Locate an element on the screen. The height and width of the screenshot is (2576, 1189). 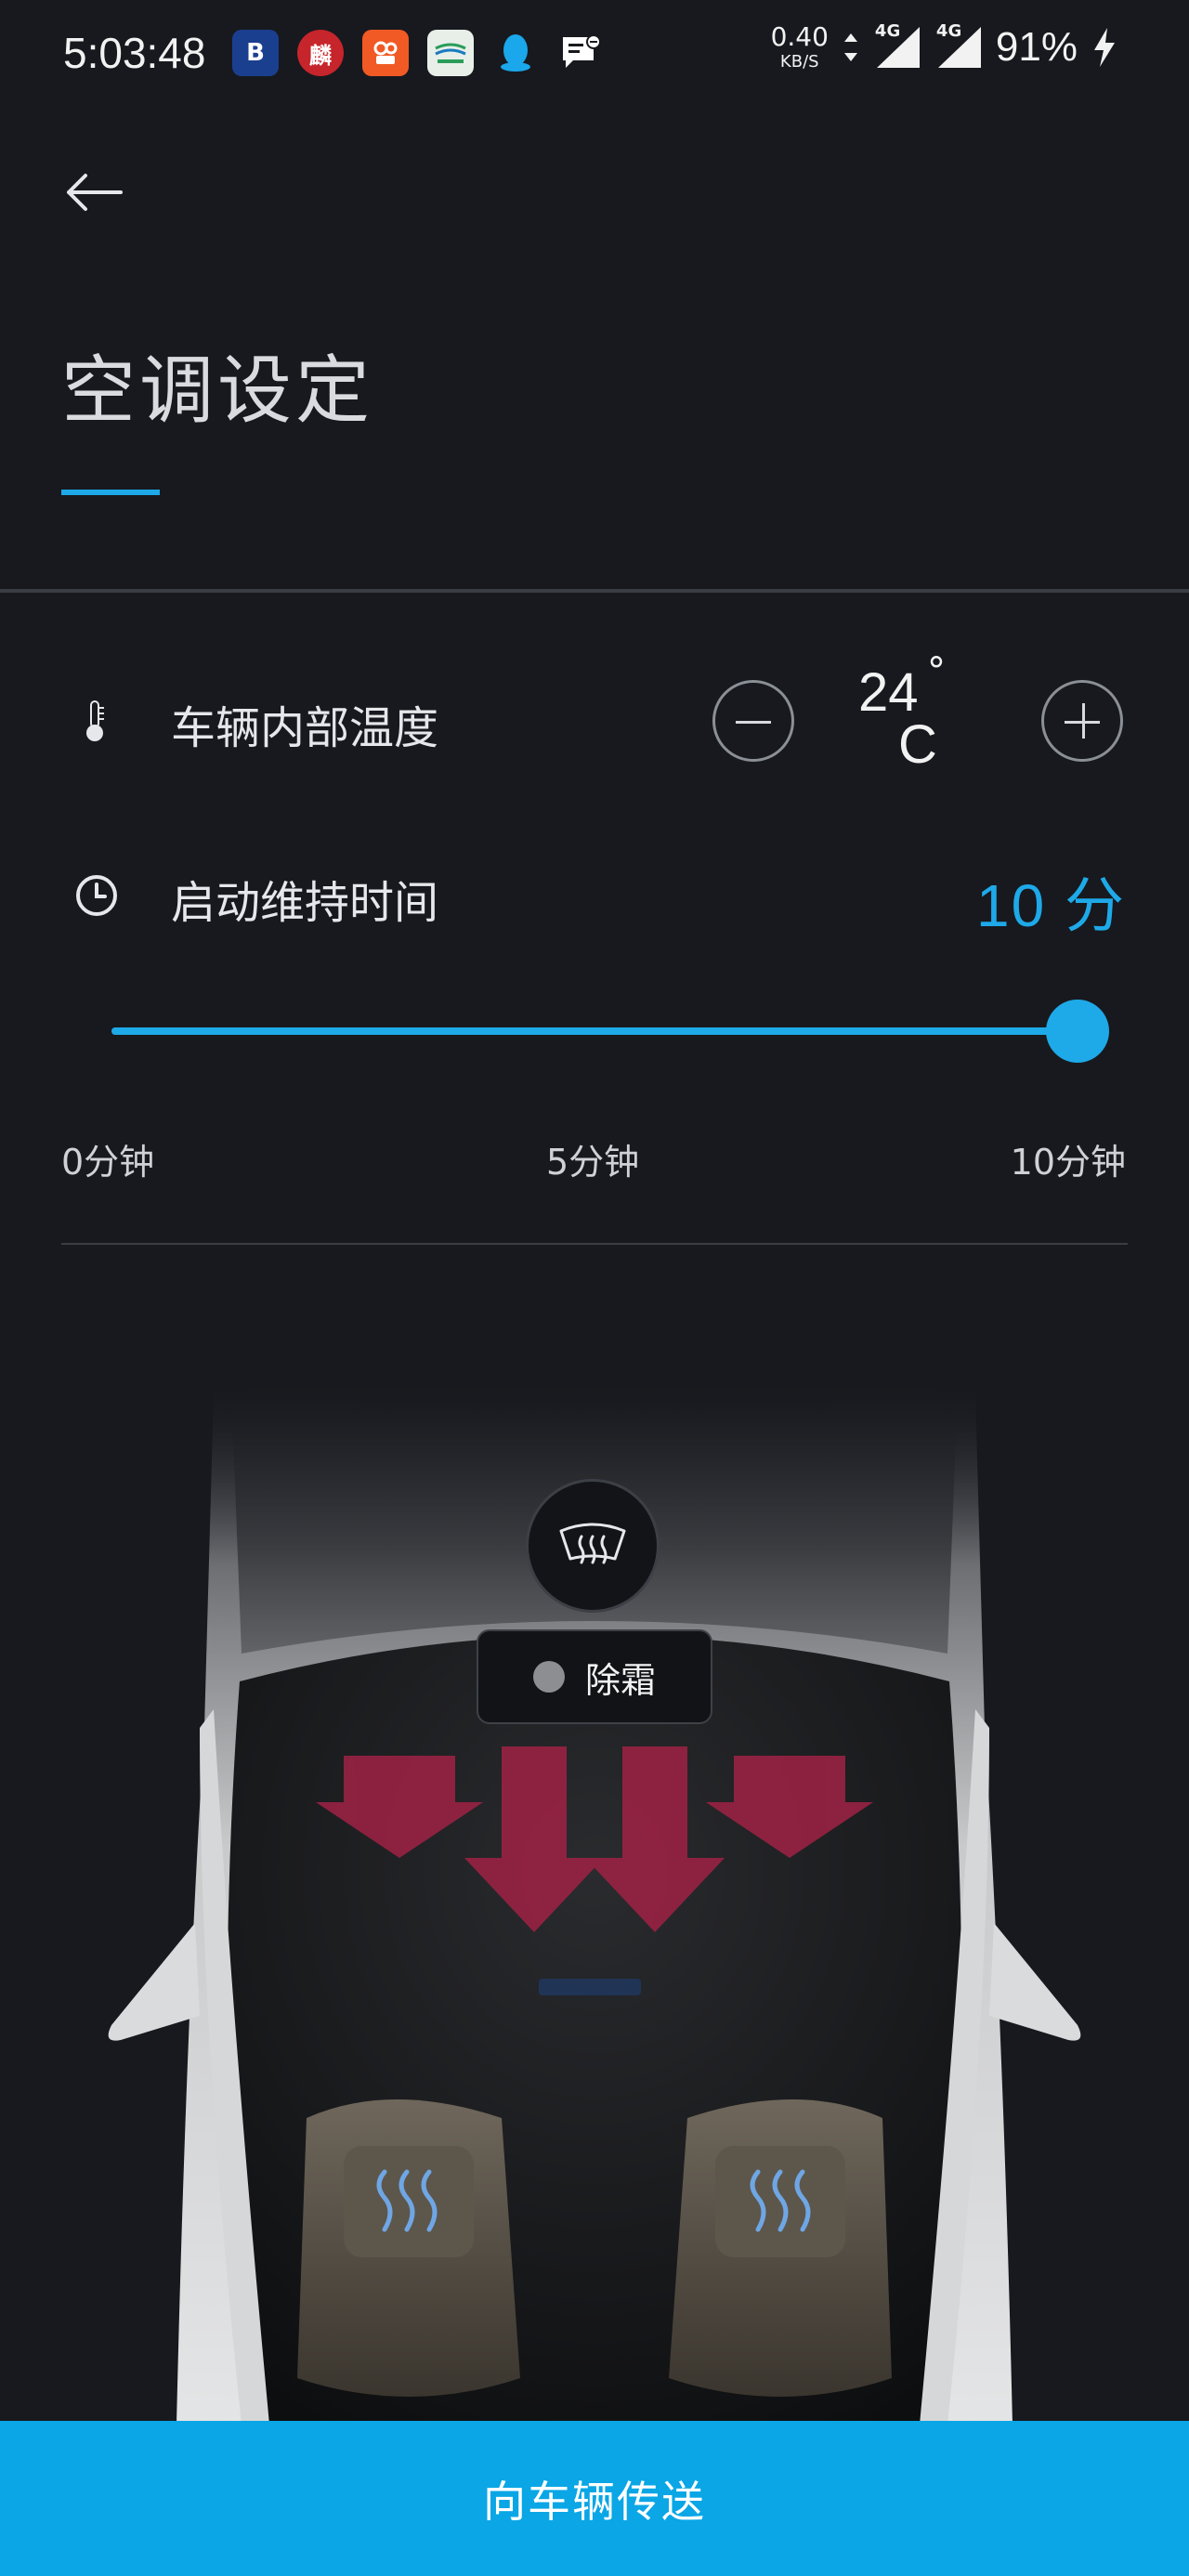
battery-percentage: 91% is located at coordinates (1036, 47).